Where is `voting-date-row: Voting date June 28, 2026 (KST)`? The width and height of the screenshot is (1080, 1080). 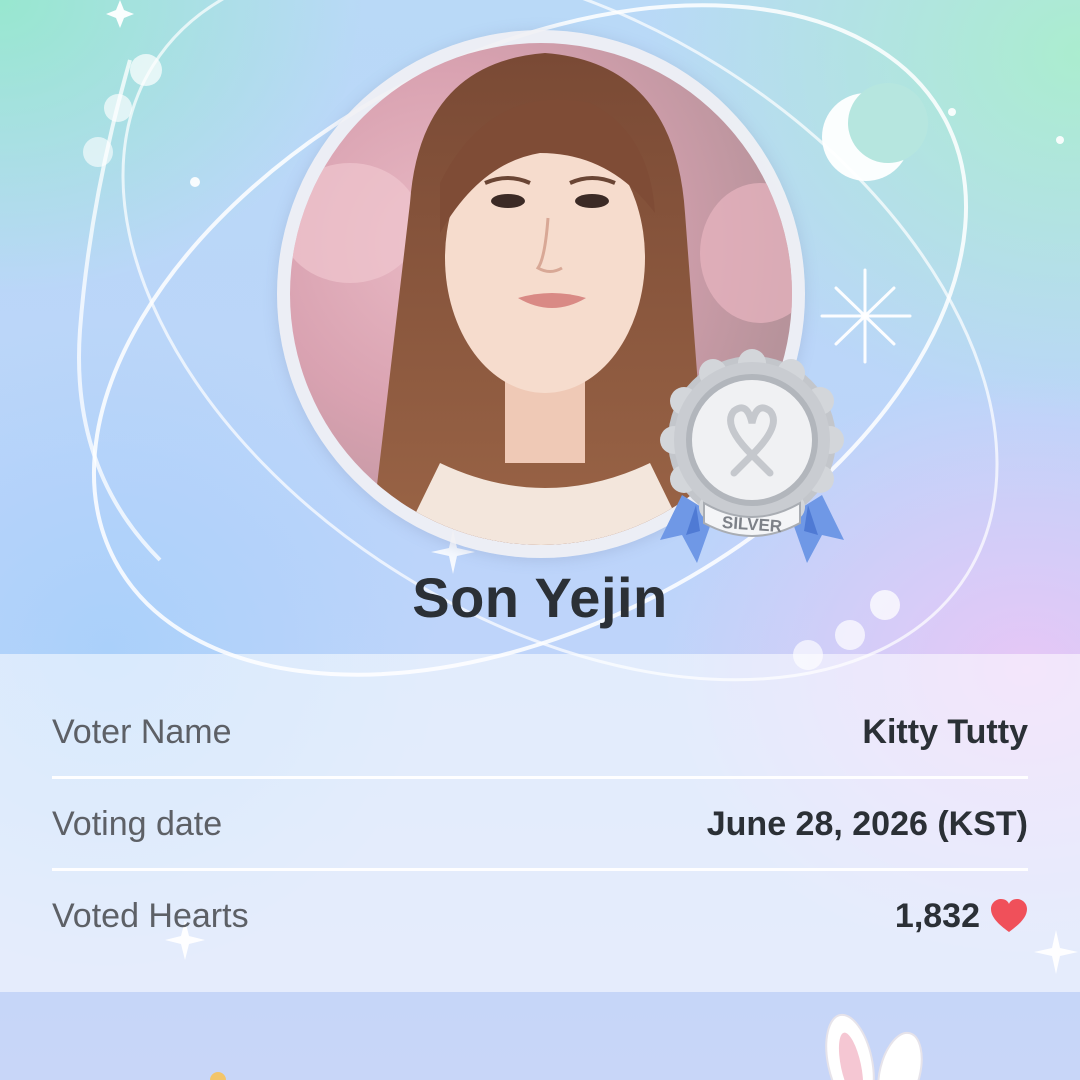
voting-date-row: Voting date June 28, 2026 (KST) is located at coordinates (540, 824).